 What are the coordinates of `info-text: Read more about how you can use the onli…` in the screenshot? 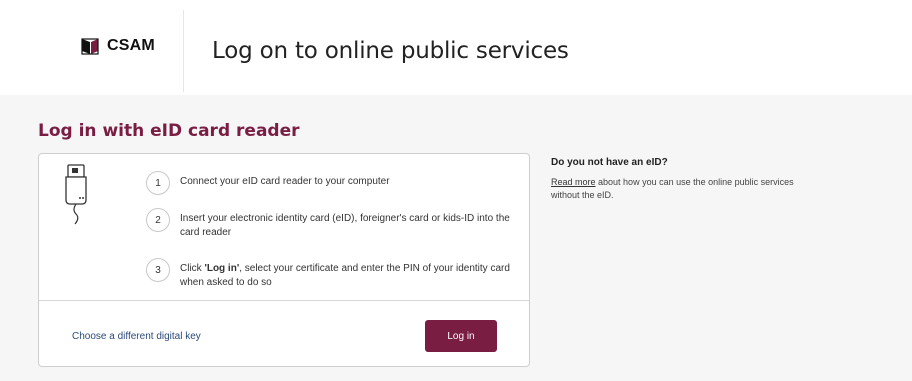 It's located at (681, 189).